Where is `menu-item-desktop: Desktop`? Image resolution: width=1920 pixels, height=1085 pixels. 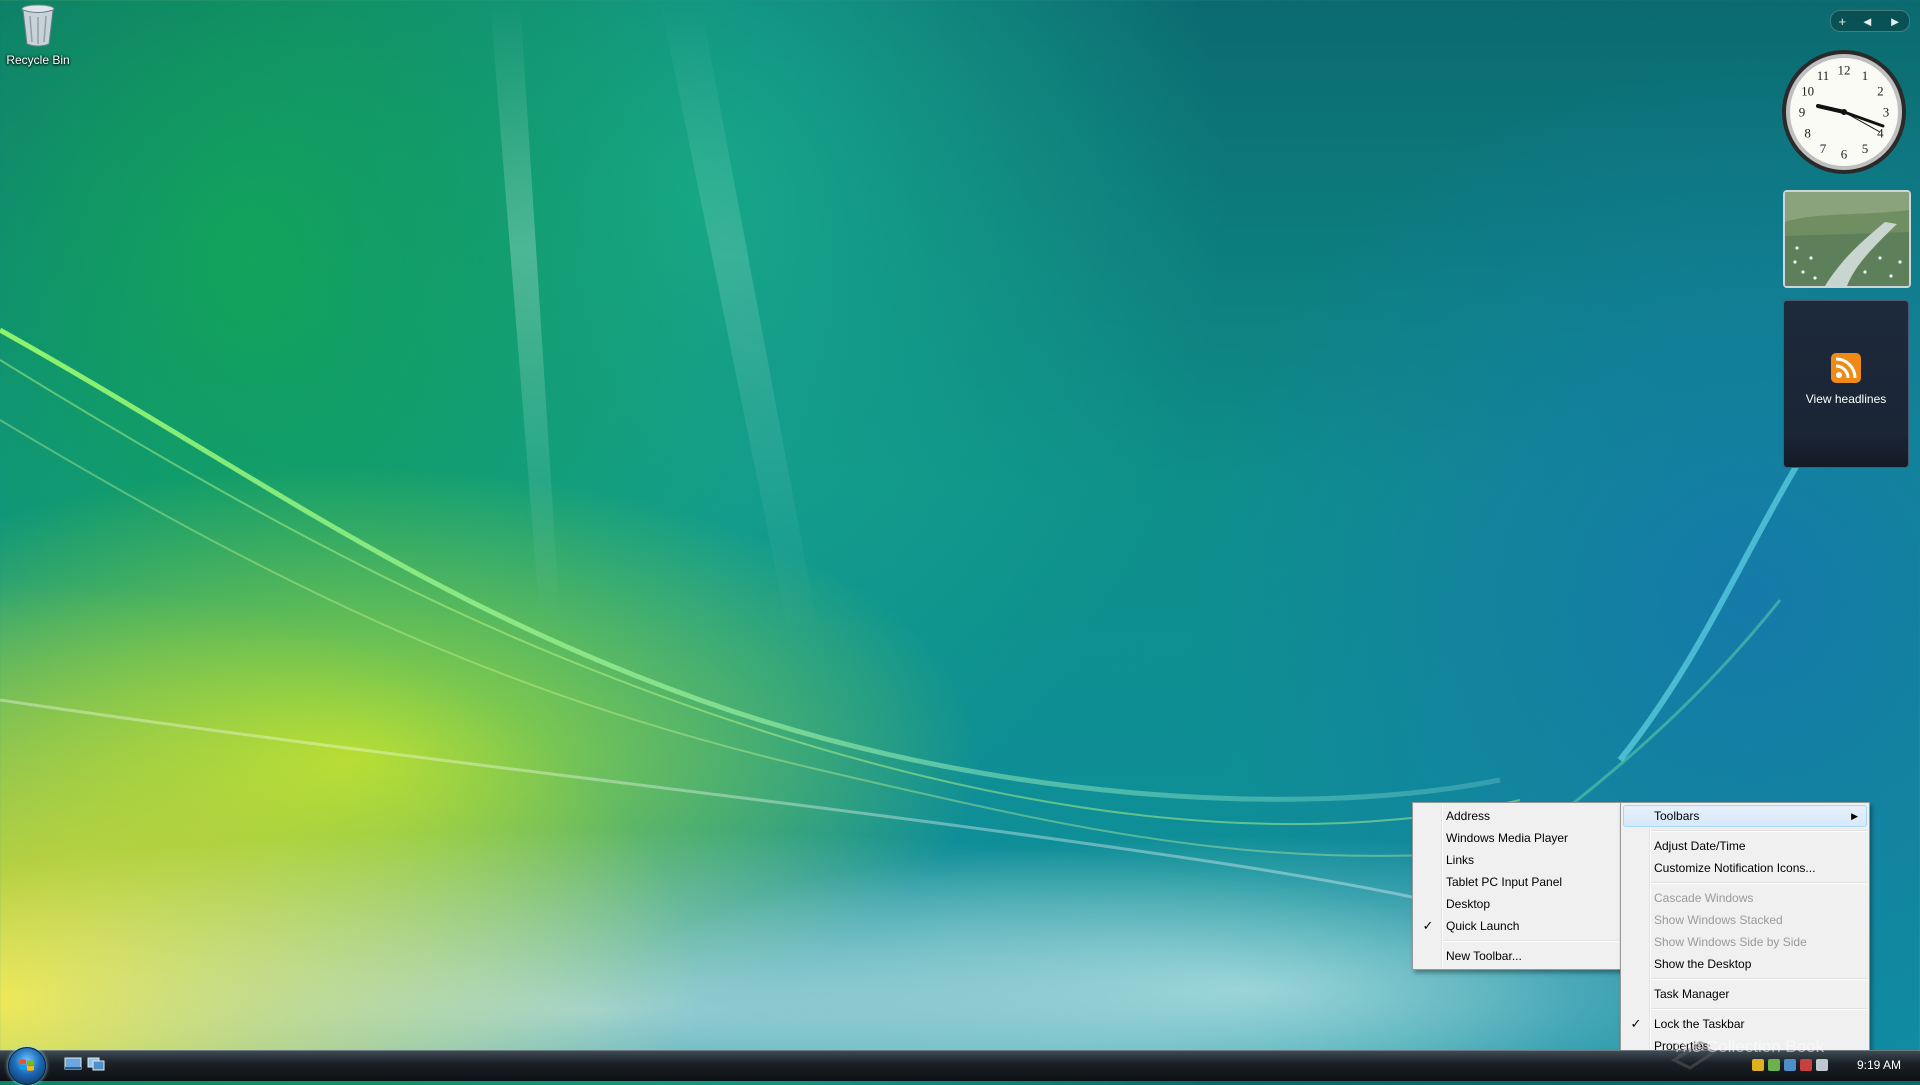
menu-item-desktop: Desktop is located at coordinates (1517, 904).